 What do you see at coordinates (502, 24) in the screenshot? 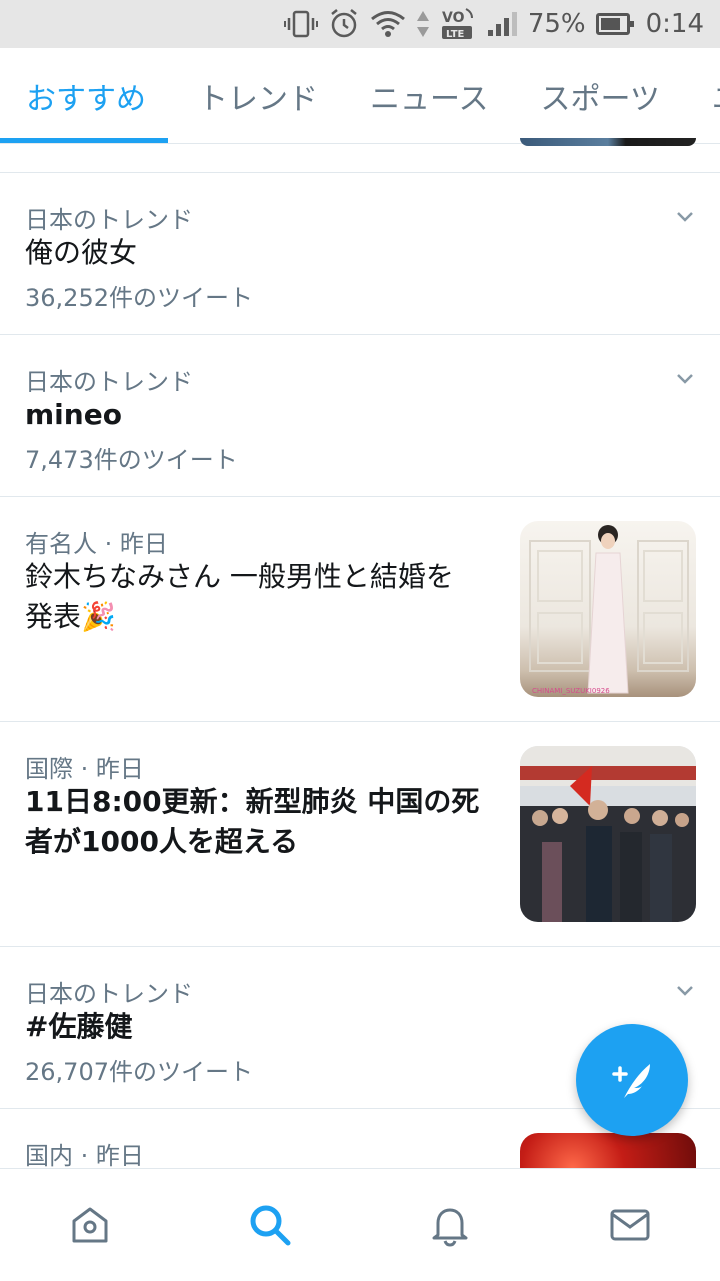
I see `signal-icon` at bounding box center [502, 24].